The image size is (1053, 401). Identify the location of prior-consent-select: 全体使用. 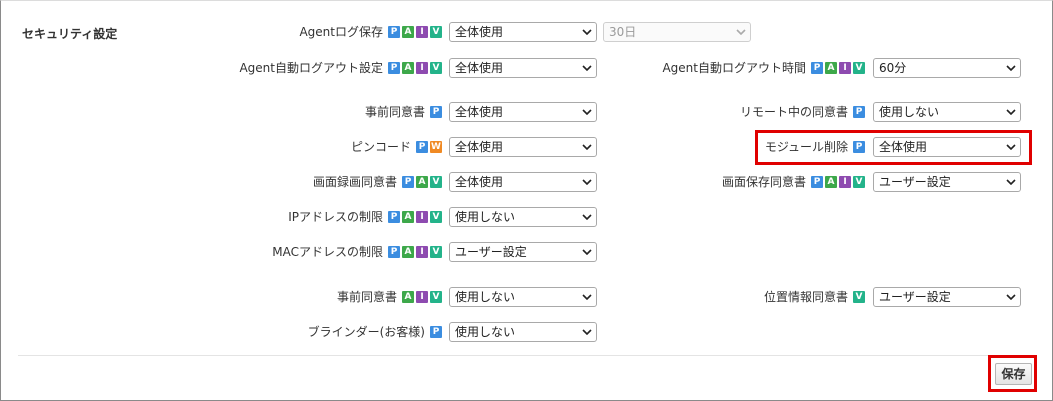
(523, 112).